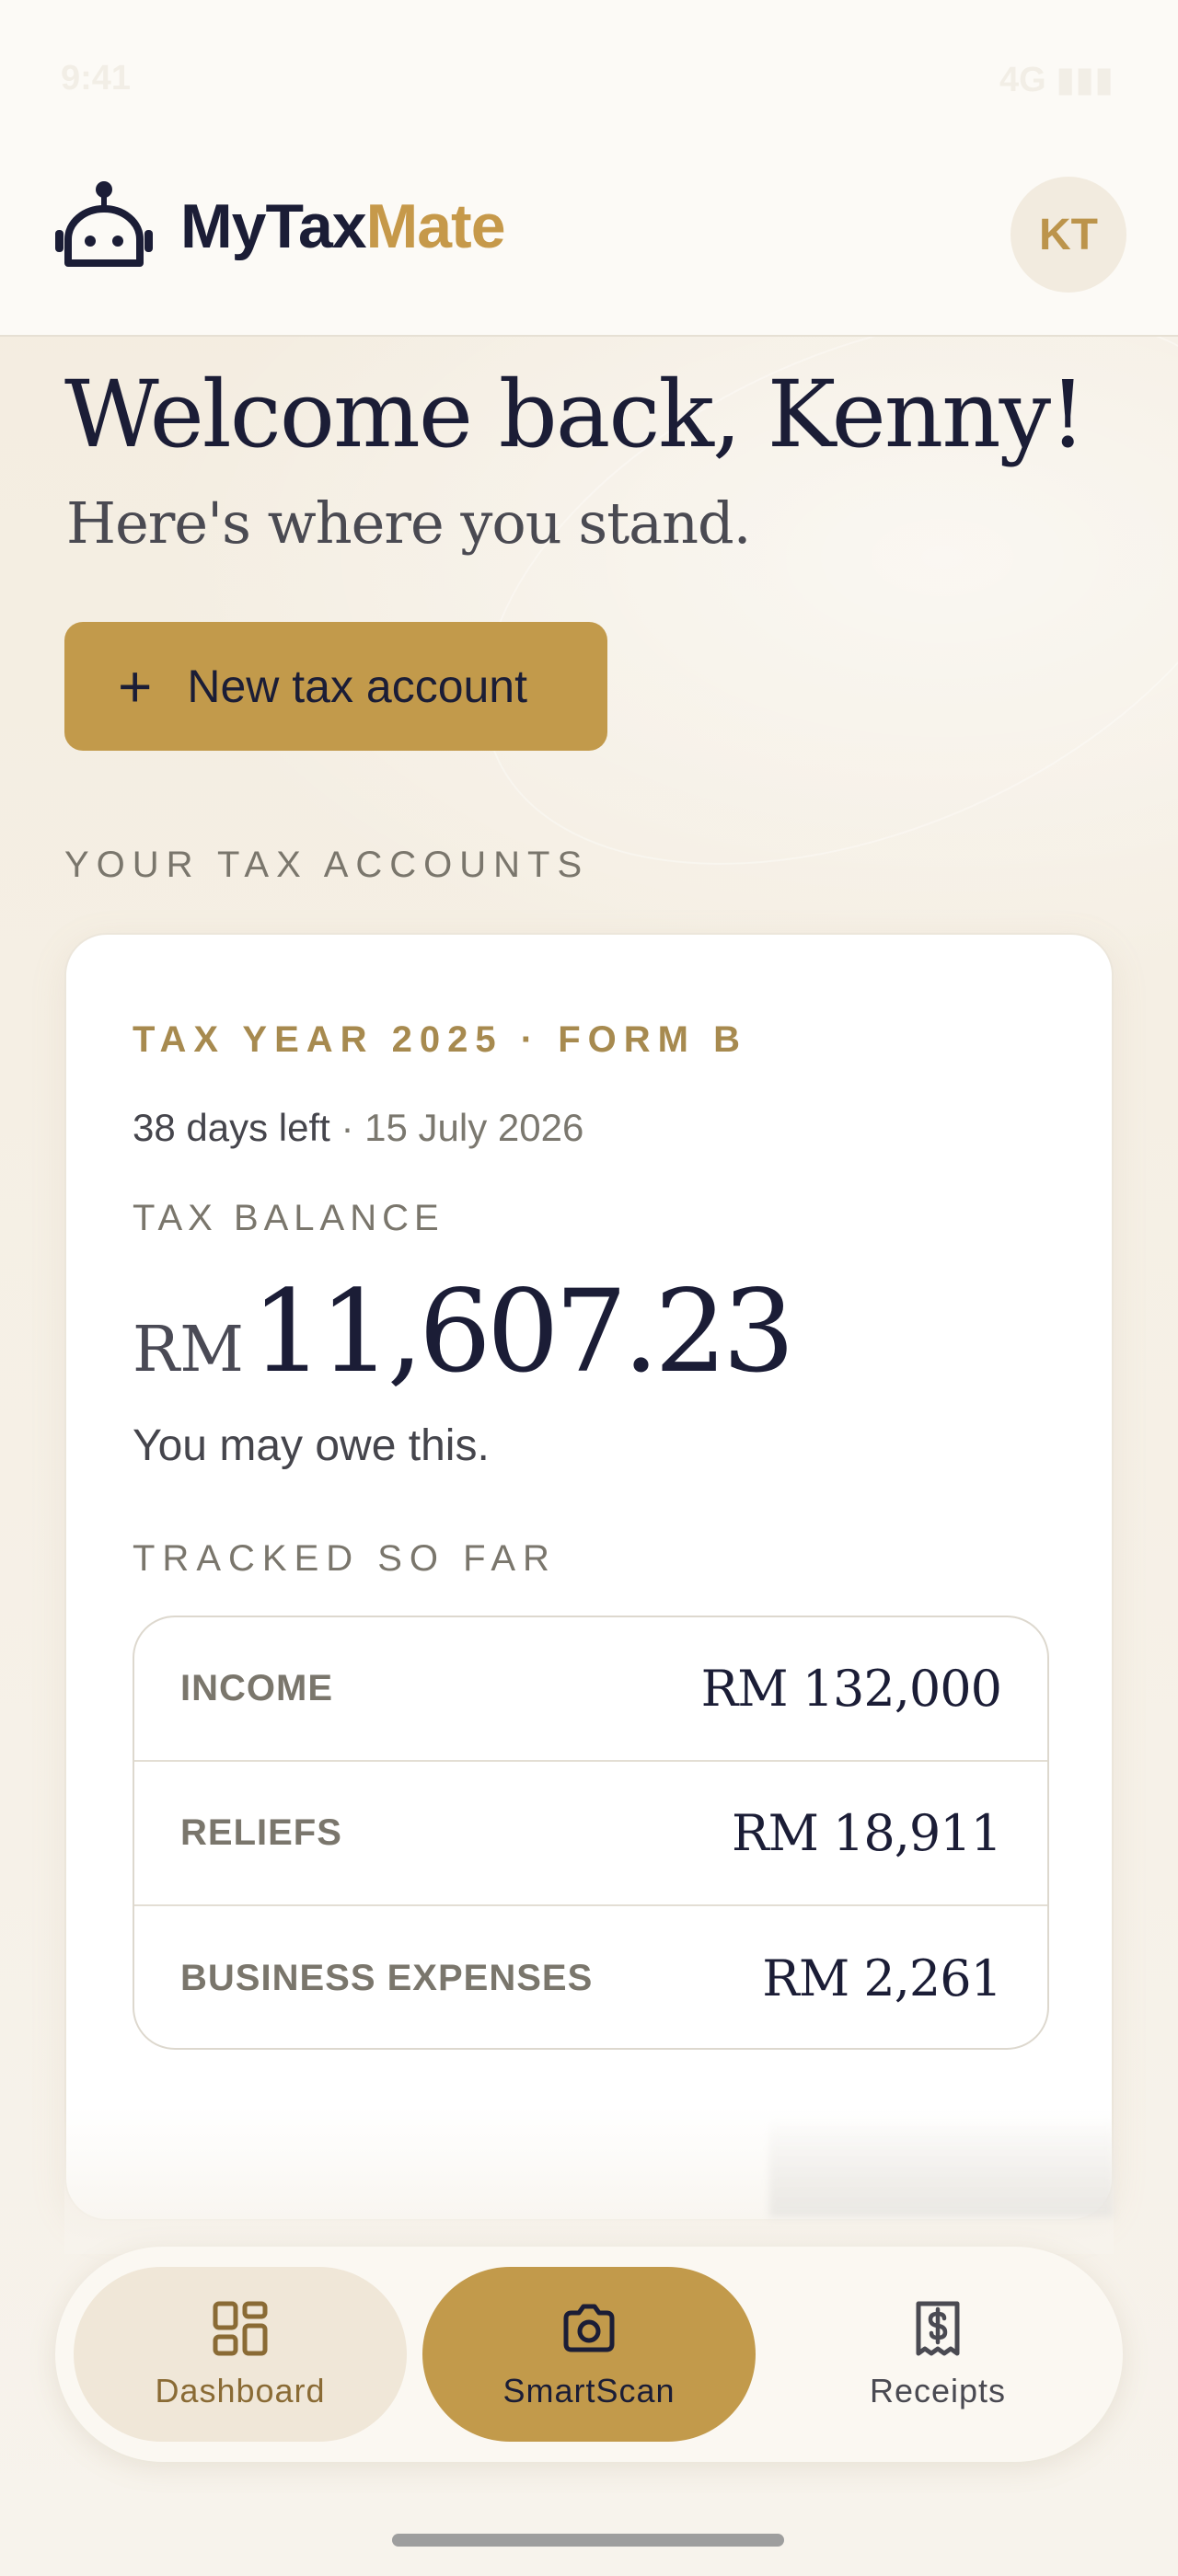 Image resolution: width=1178 pixels, height=2576 pixels. Describe the element at coordinates (357, 686) in the screenshot. I see `new-tax-account-label: New tax account` at that location.